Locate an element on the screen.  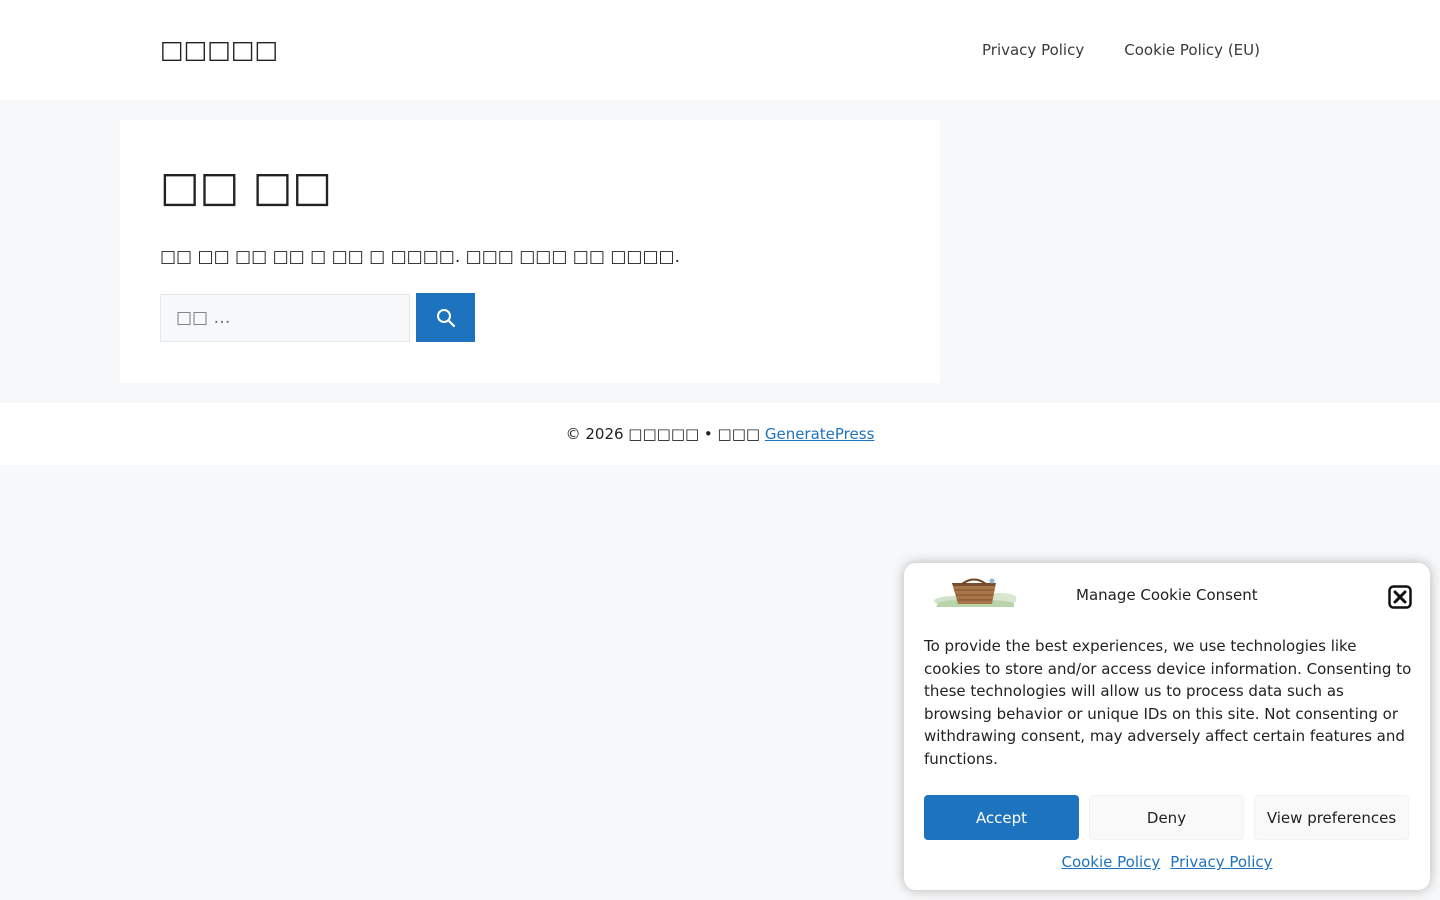
site-footer: © 2026 □□□□□ • □□□ GeneratePress is located at coordinates (720, 434).